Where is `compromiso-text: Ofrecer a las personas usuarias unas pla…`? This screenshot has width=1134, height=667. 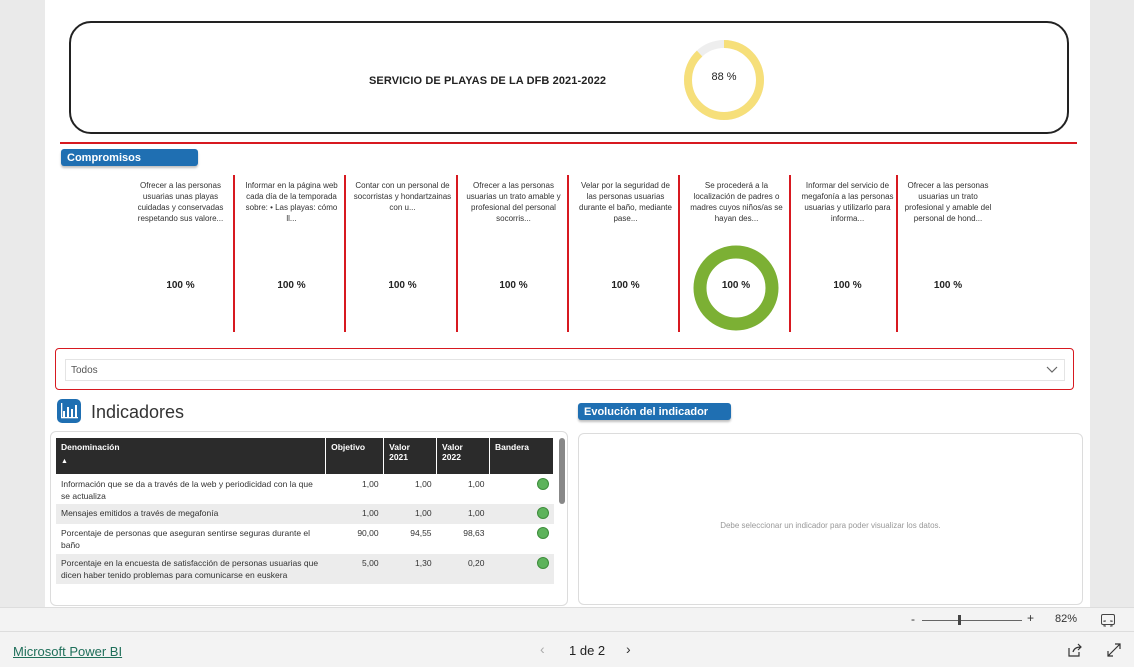
compromiso-text: Ofrecer a las personas usuarias unas pla… is located at coordinates (180, 202).